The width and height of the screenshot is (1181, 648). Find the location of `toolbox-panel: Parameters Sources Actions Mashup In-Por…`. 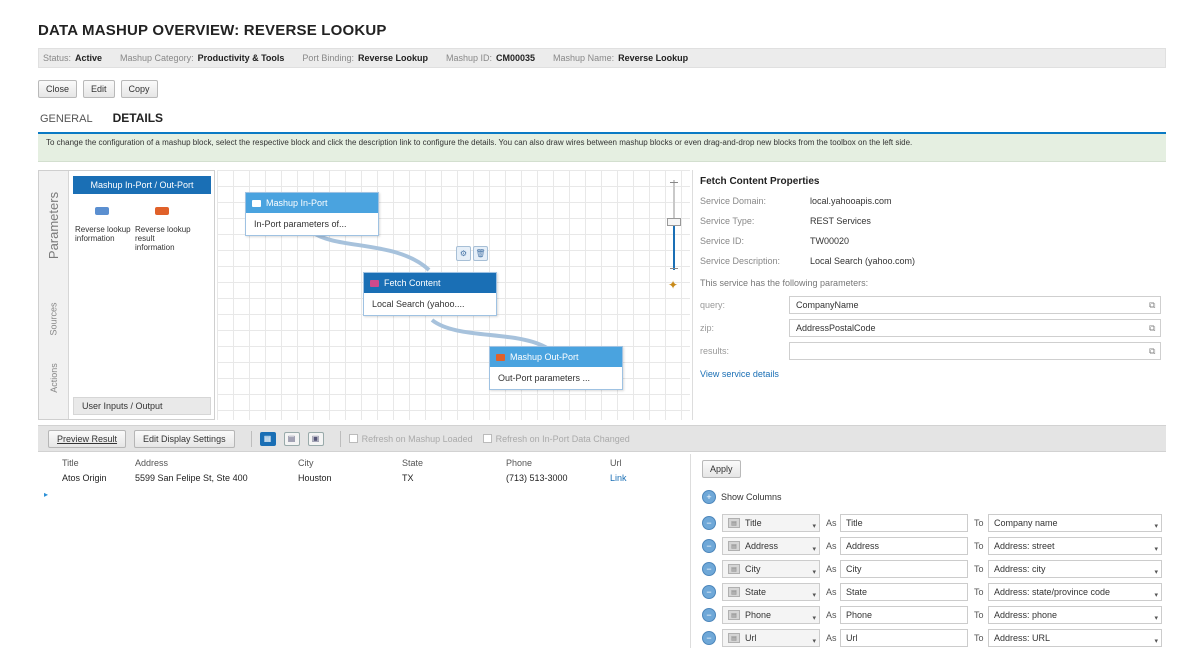

toolbox-panel: Parameters Sources Actions Mashup In-Por… is located at coordinates (126, 295).